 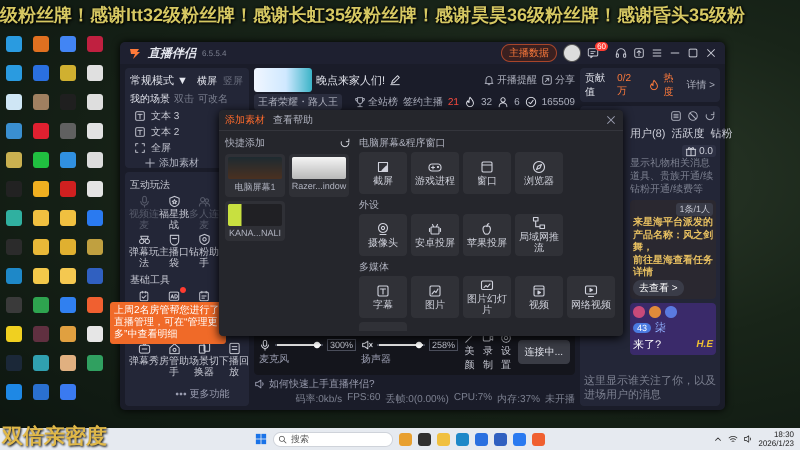 What do you see at coordinates (593, 53) in the screenshot?
I see `messages-button` at bounding box center [593, 53].